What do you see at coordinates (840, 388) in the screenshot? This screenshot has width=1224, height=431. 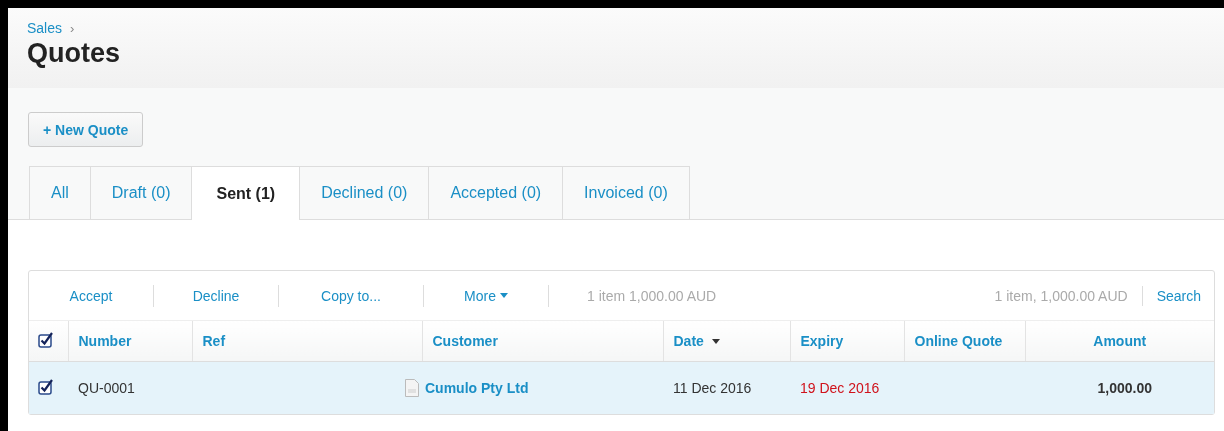 I see `expiry-date: 19 Dec 2016` at bounding box center [840, 388].